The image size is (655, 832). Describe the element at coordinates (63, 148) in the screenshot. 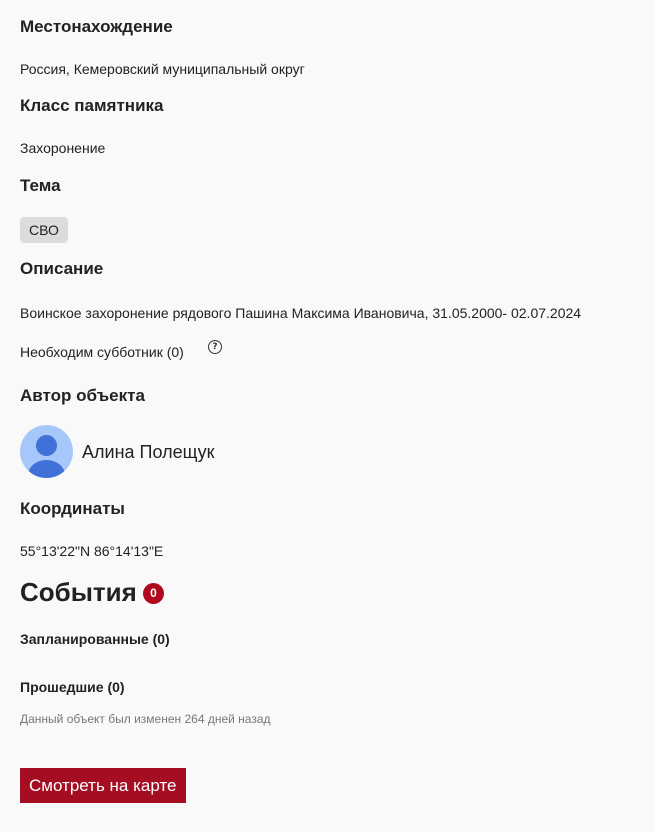

I see `monument-class-value: Захоронение` at that location.